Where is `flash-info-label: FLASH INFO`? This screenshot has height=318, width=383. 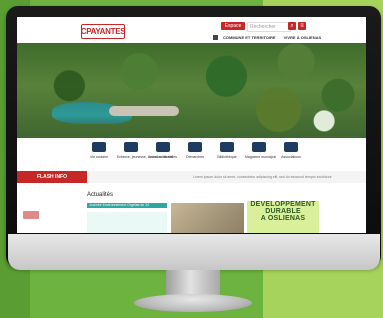 flash-info-label: FLASH INFO is located at coordinates (52, 177).